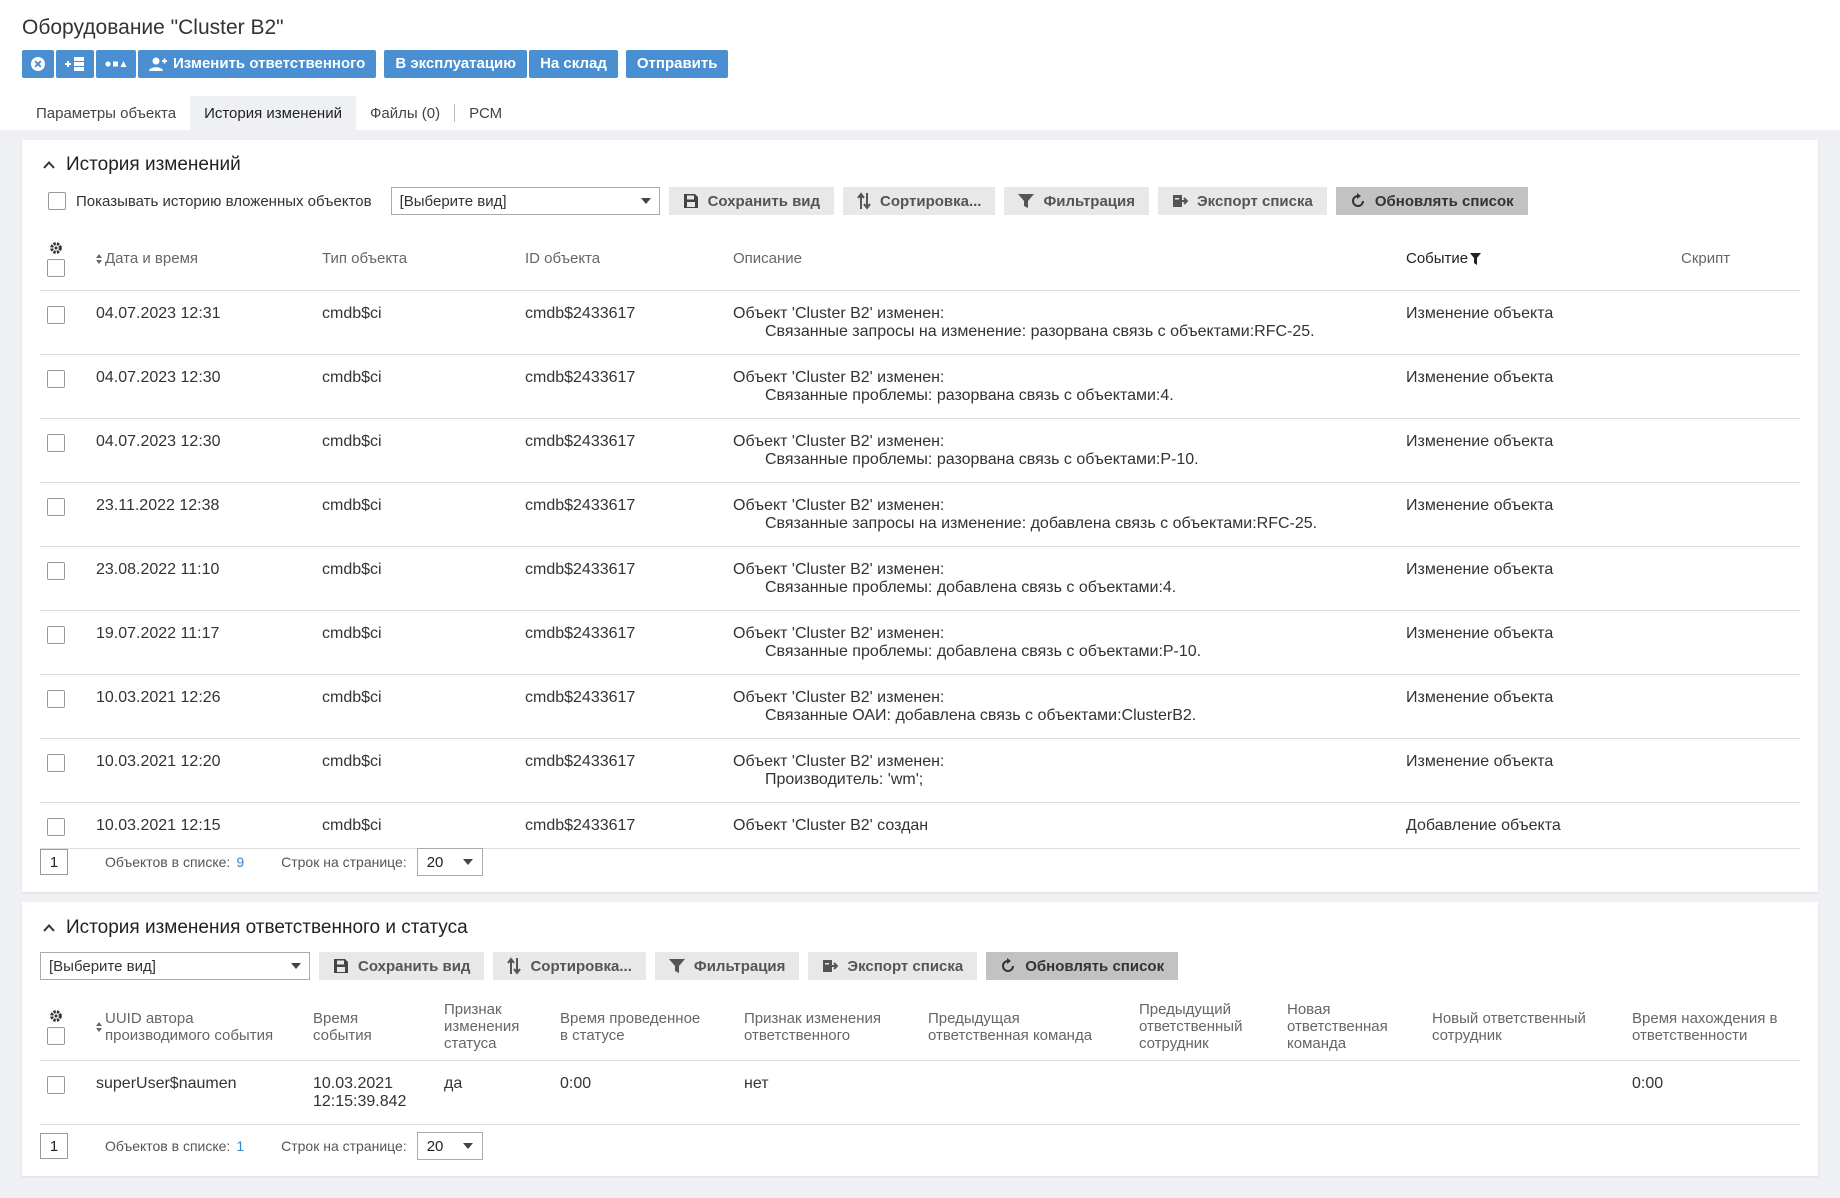 Image resolution: width=1840 pixels, height=1198 pixels. I want to click on column-previous-employee: Предыдущий ответственный сотрудник, so click(1213, 1027).